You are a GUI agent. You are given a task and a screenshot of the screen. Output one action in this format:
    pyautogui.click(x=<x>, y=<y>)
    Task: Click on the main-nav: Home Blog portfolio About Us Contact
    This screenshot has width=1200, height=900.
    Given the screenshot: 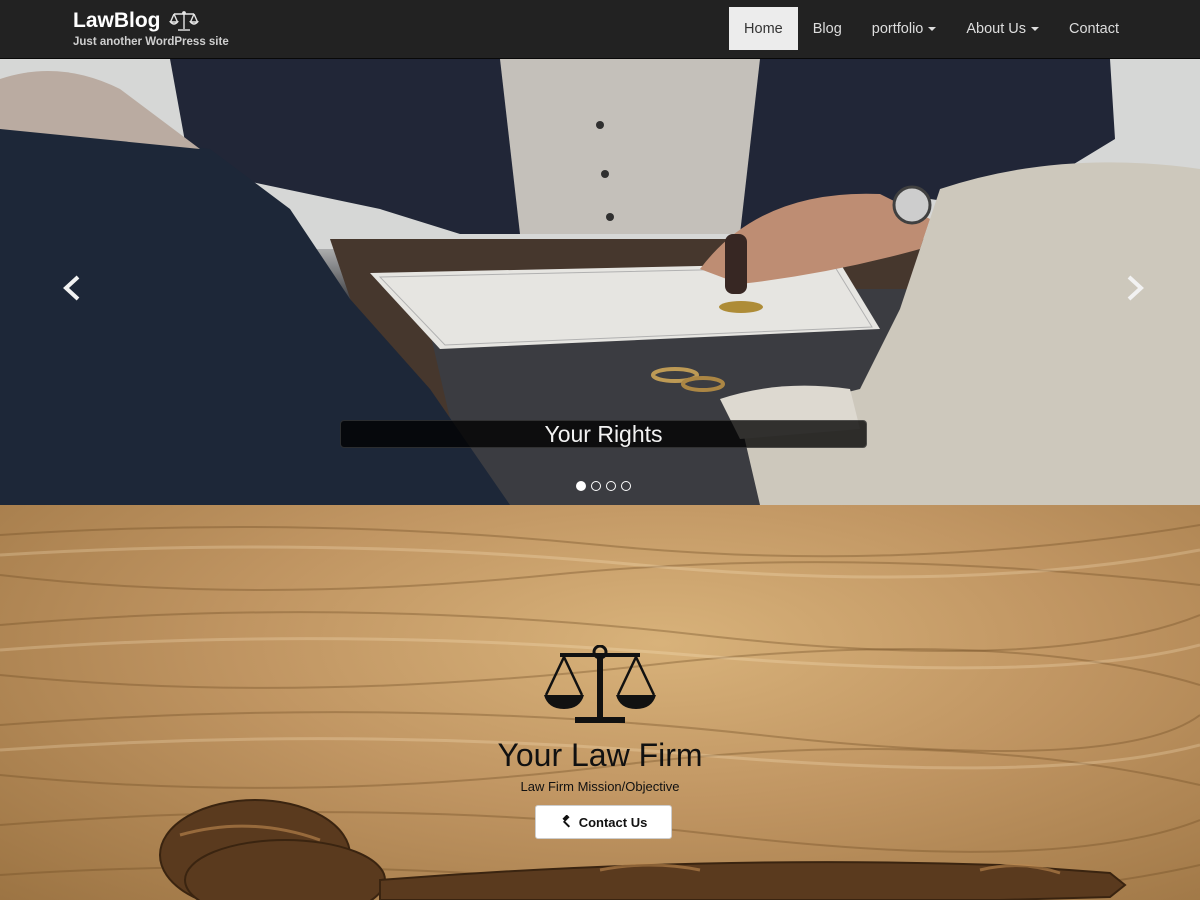 What is the action you would take?
    pyautogui.click(x=931, y=28)
    